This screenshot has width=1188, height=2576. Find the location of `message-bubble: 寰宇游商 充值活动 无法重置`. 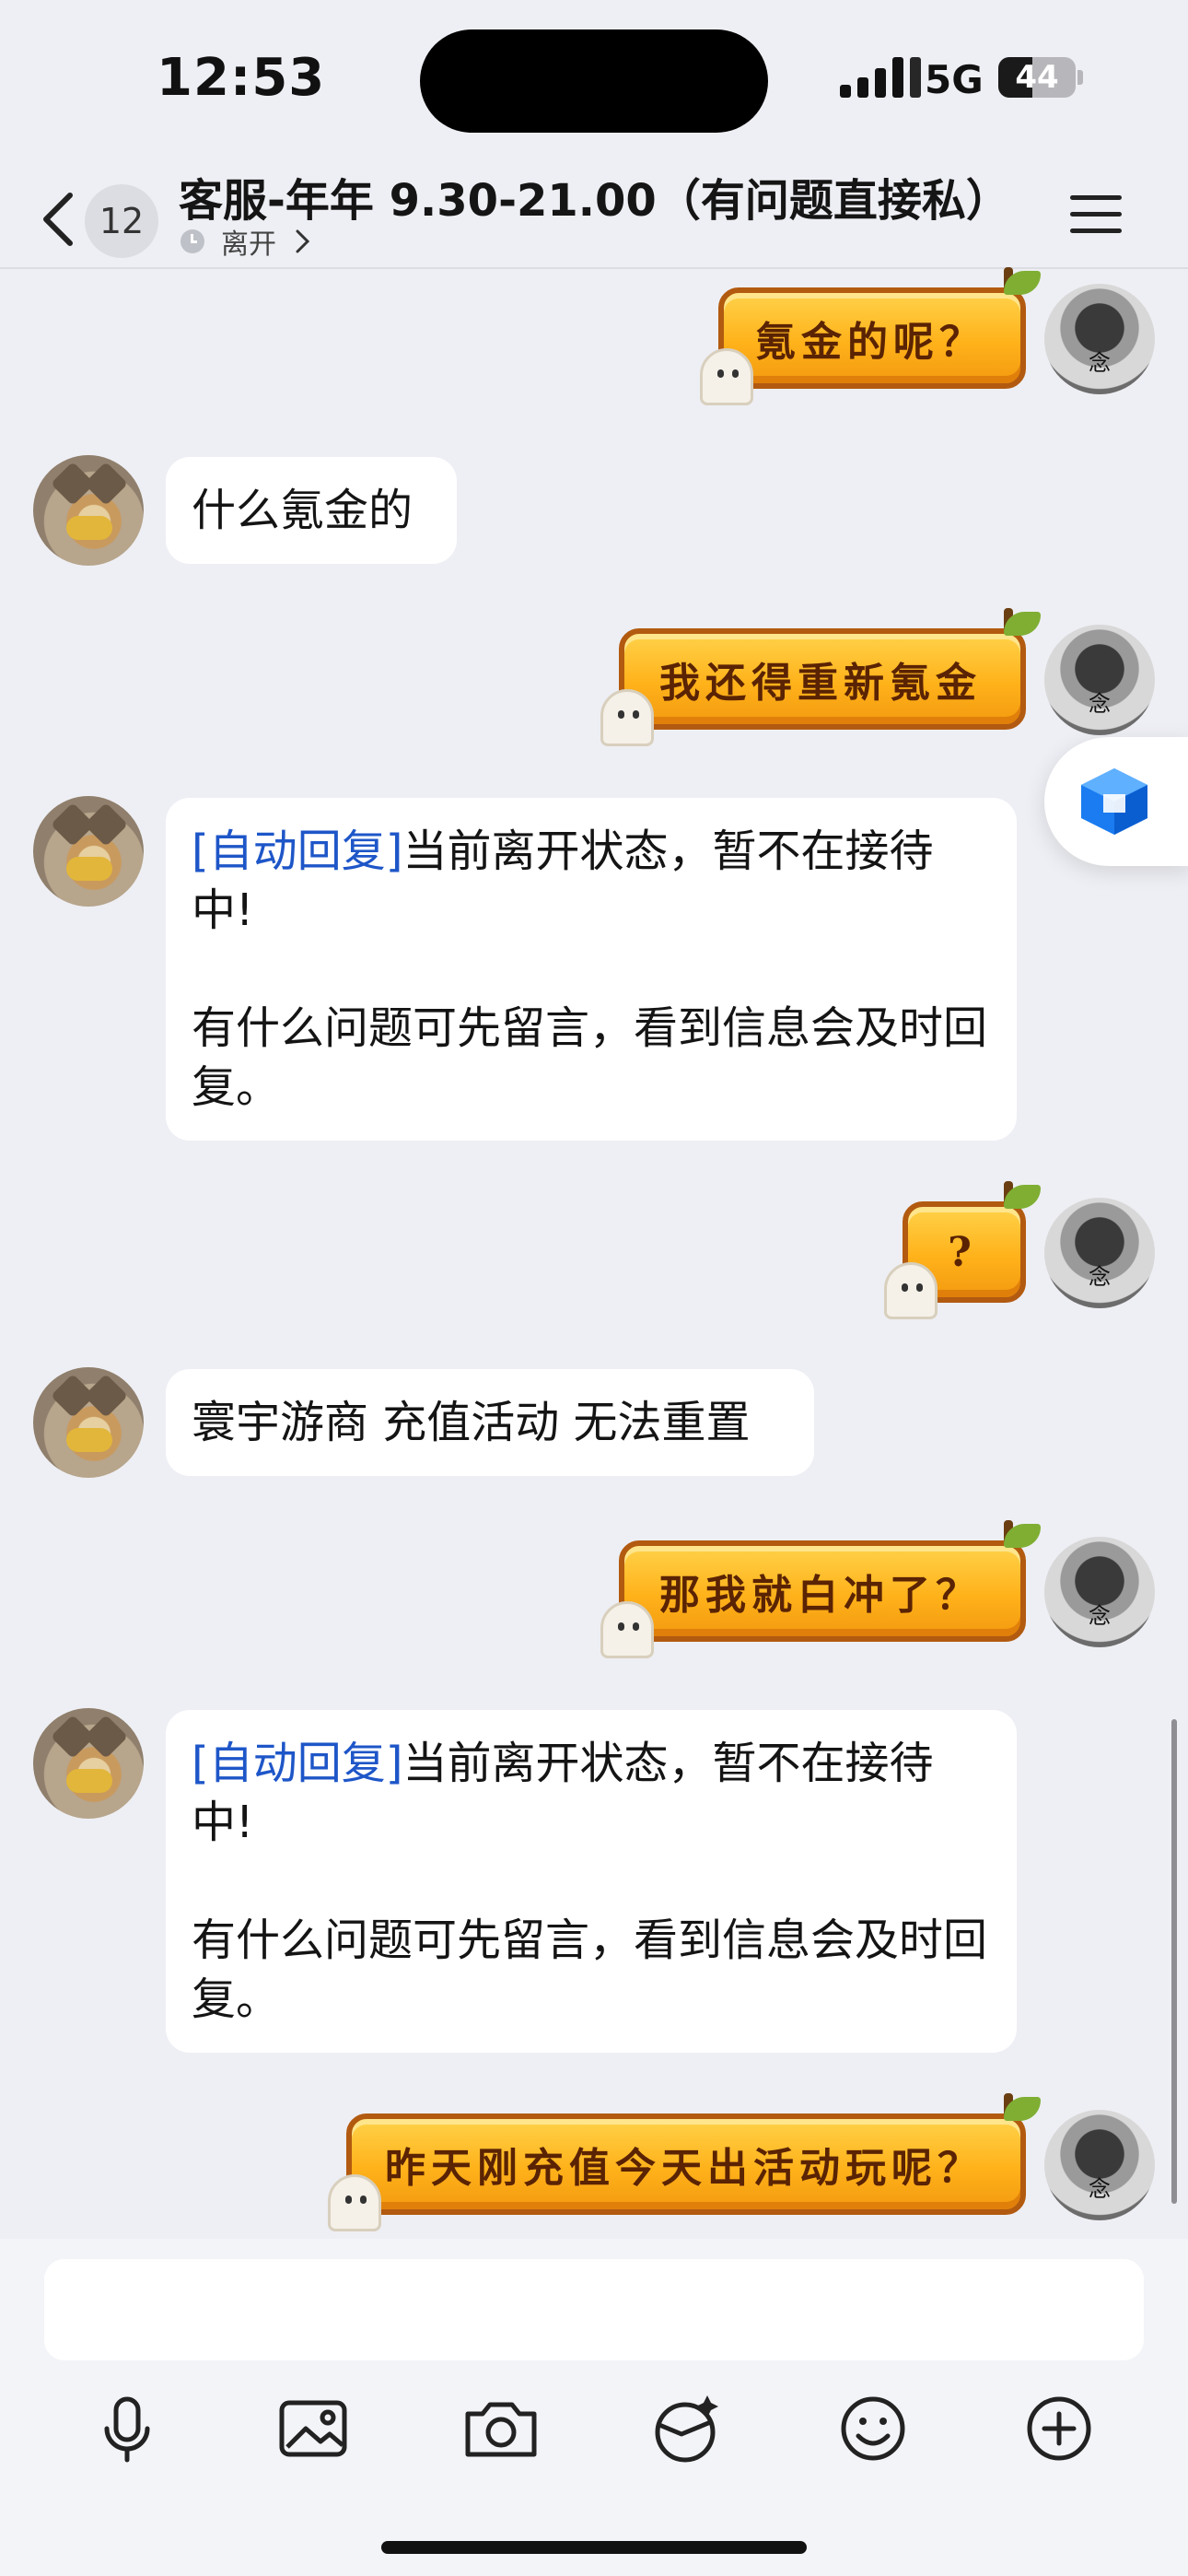

message-bubble: 寰宇游商 充值活动 无法重置 is located at coordinates (490, 1422).